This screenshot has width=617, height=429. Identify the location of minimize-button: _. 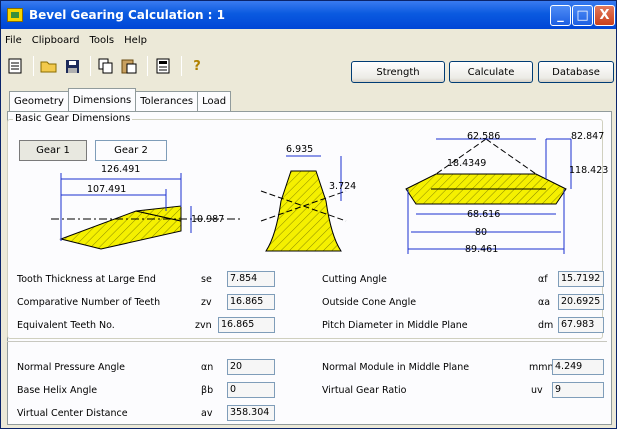
(560, 15).